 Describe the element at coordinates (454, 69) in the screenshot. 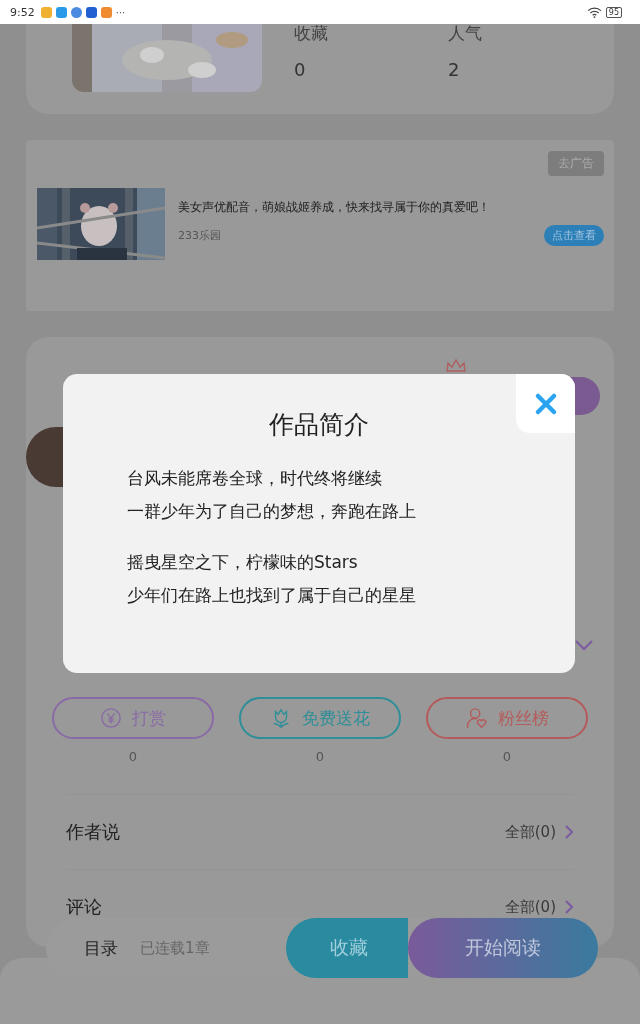

I see `stat-value: 2` at that location.